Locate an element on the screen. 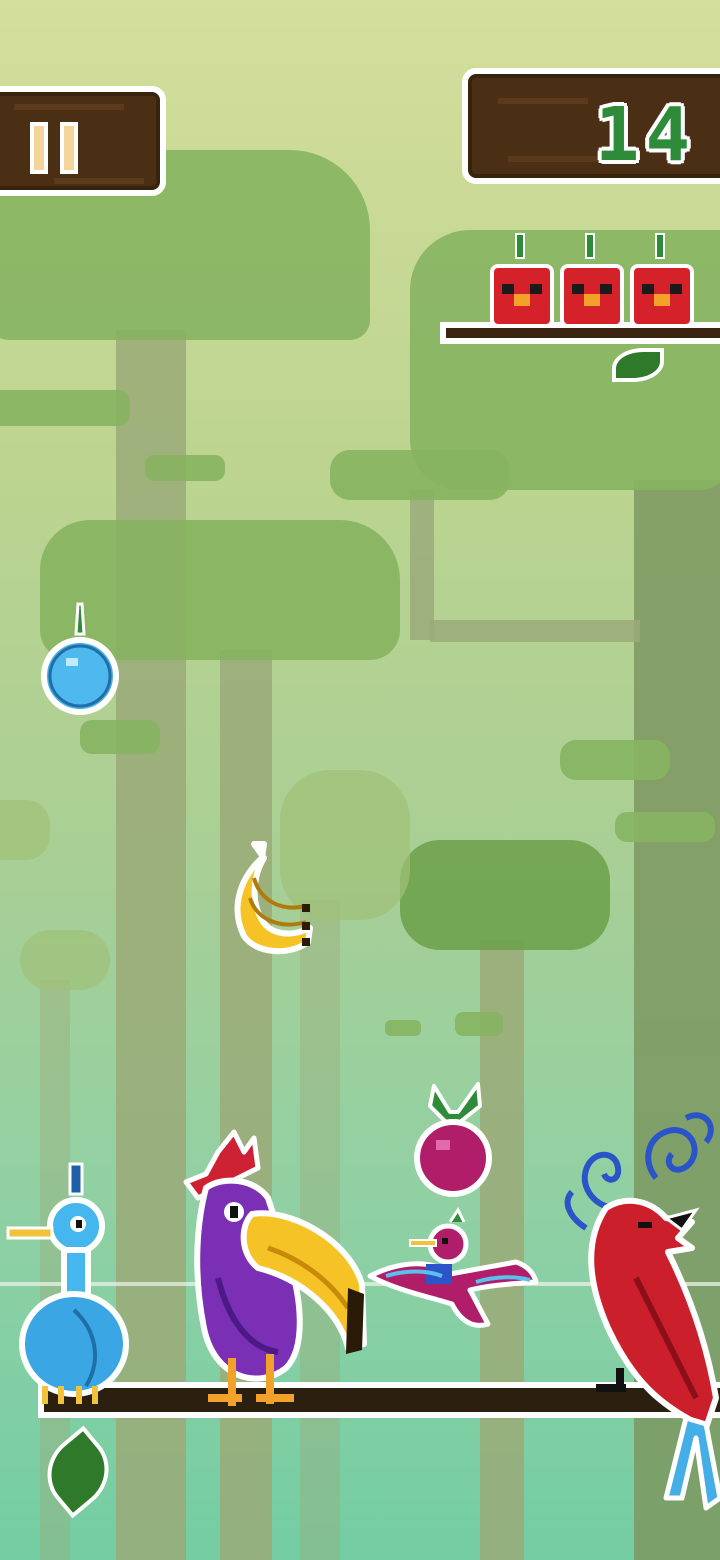 Image resolution: width=720 pixels, height=1560 pixels. score-panel: 14 is located at coordinates (591, 126).